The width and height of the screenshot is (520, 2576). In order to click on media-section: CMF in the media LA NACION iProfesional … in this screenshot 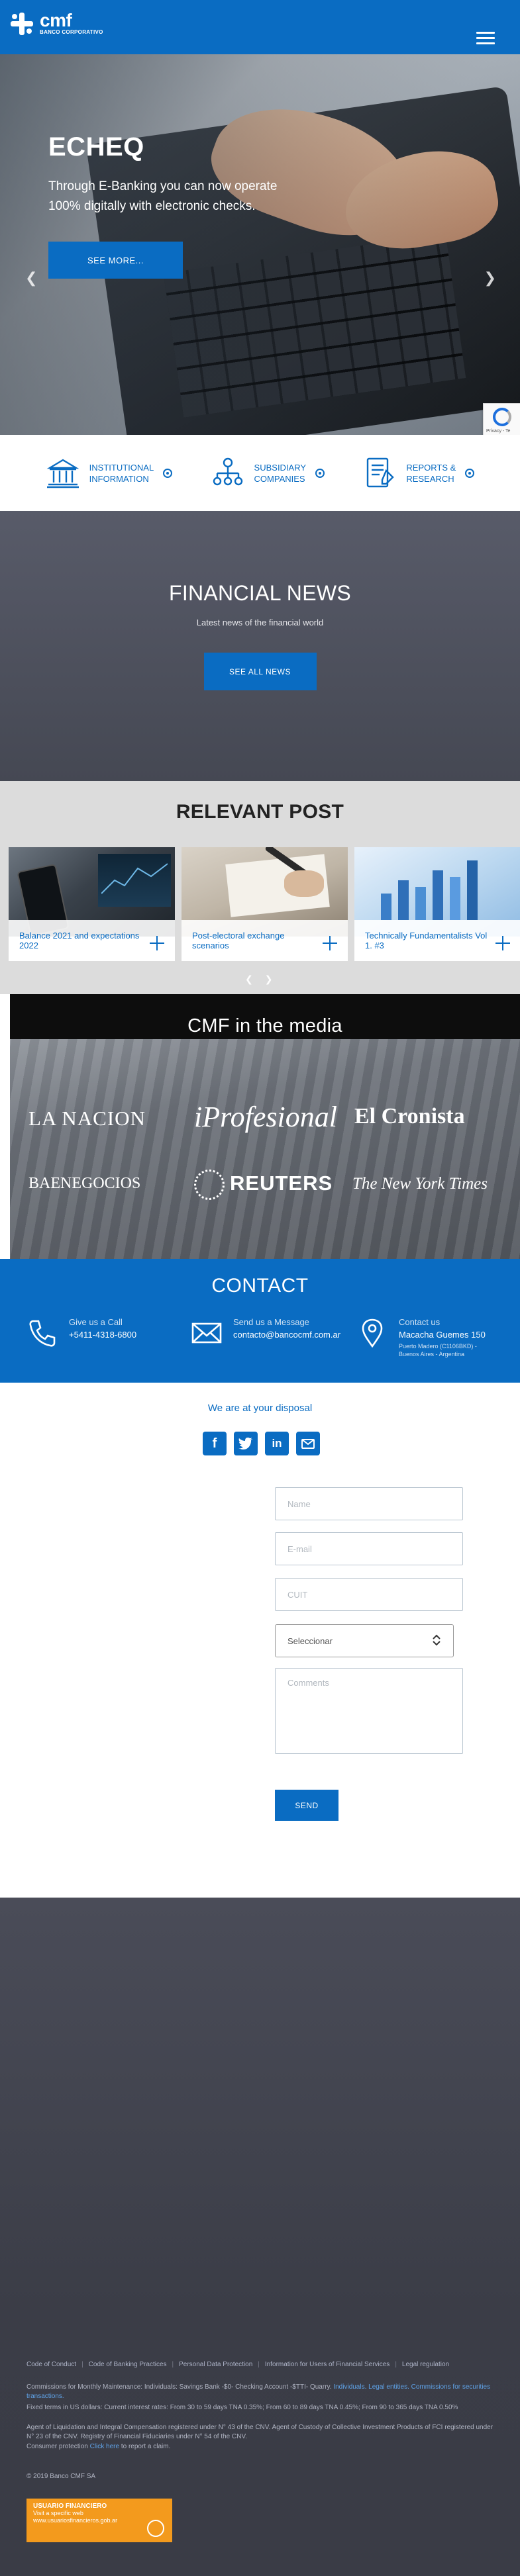, I will do `click(260, 1126)`.